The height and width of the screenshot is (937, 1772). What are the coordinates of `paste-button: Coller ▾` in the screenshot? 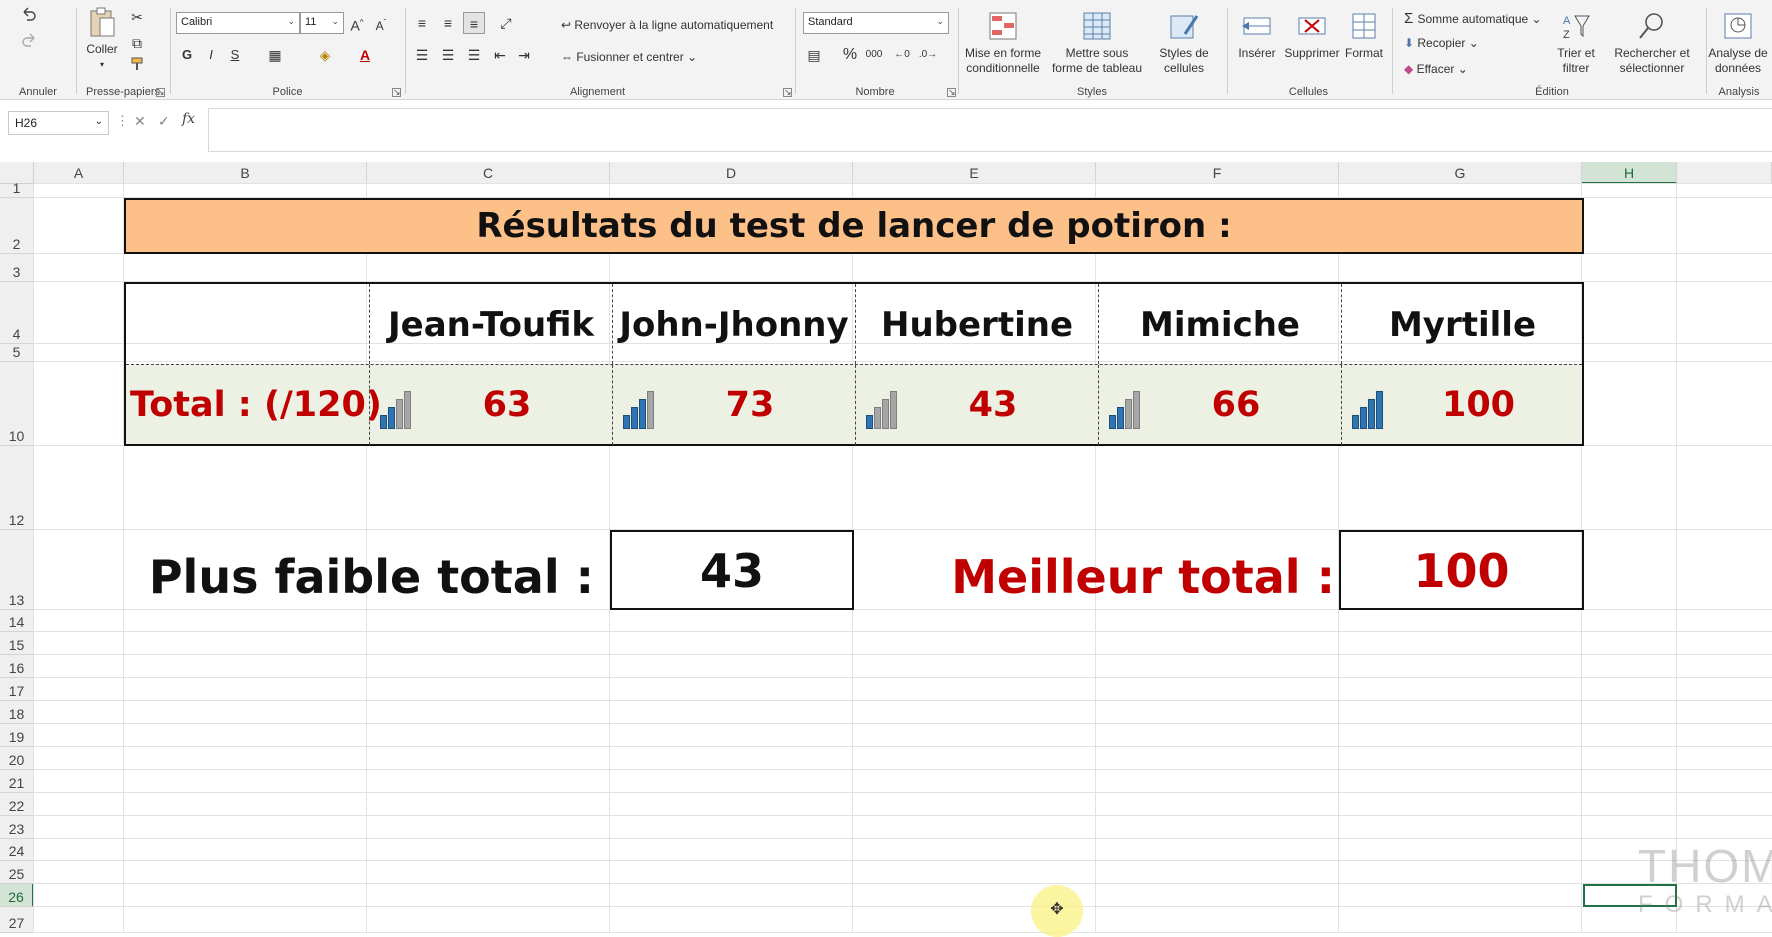 It's located at (102, 39).